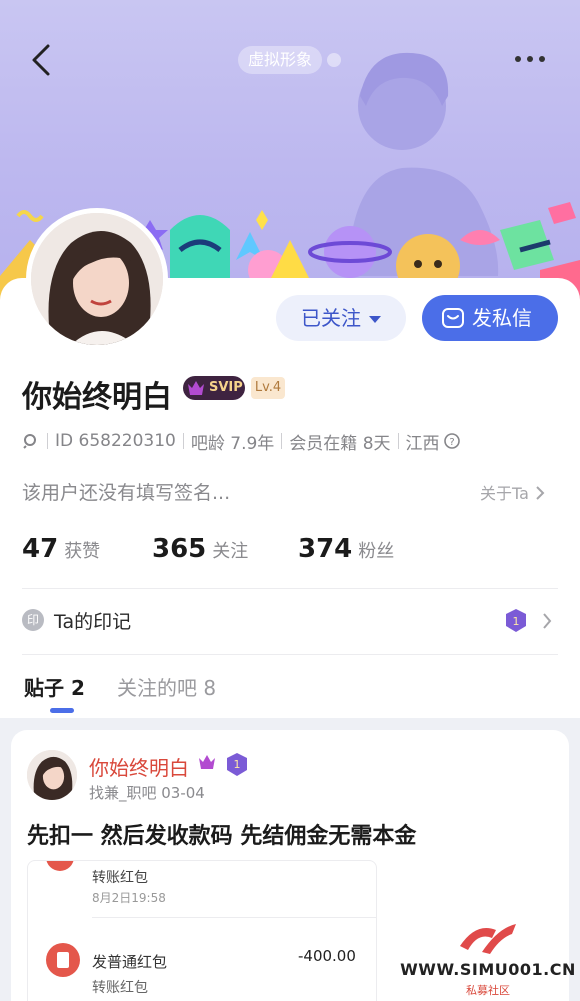  I want to click on profile-meta: ID 658220310 吧龄 7.9年 会员在籍 8天 江西 ?, so click(241, 442).